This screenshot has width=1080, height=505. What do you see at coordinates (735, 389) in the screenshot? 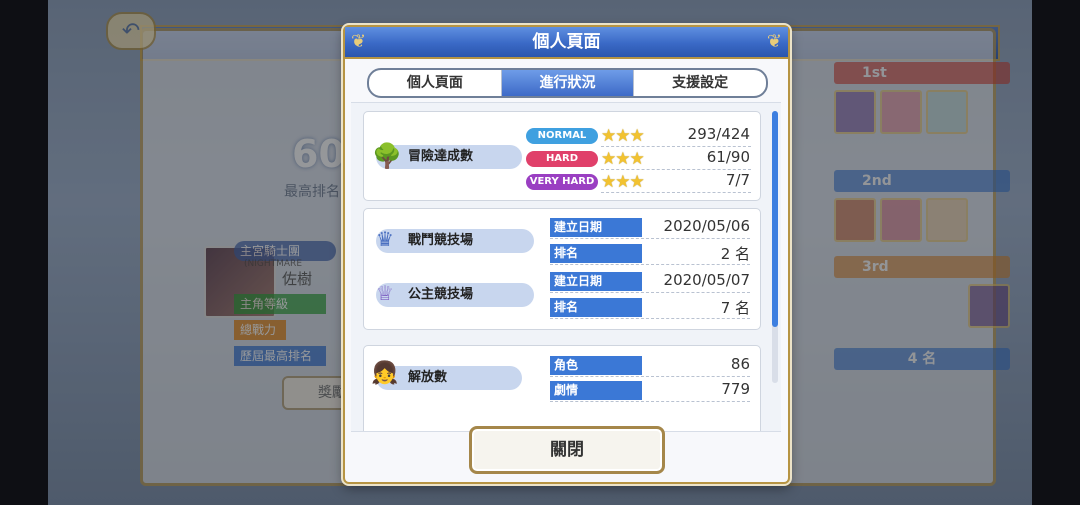
I see `unlock-stories-value: 779` at bounding box center [735, 389].